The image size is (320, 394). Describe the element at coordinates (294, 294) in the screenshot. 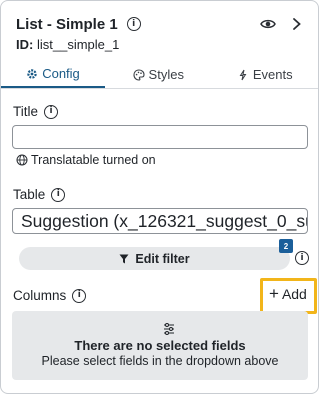

I see `add-column-label: Add` at that location.